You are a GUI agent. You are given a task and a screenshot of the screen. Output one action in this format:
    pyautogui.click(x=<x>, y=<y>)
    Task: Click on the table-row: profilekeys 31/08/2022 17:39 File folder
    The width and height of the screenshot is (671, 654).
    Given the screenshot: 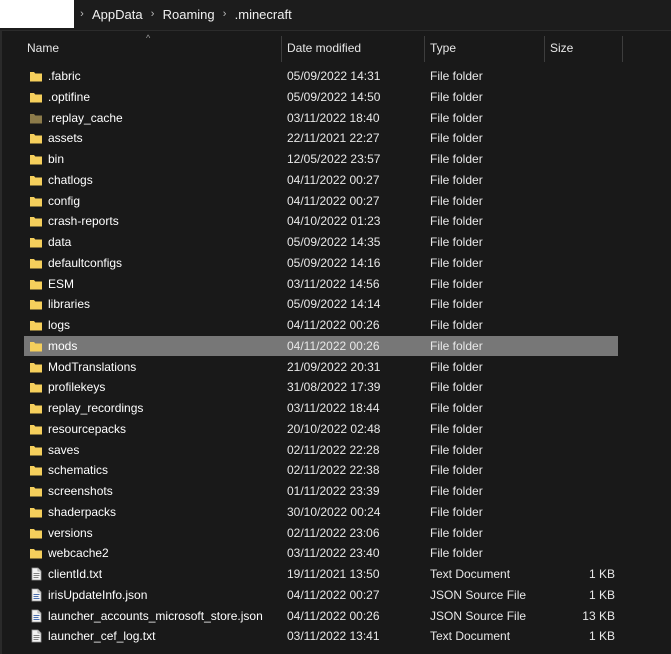 What is the action you would take?
    pyautogui.click(x=335, y=387)
    